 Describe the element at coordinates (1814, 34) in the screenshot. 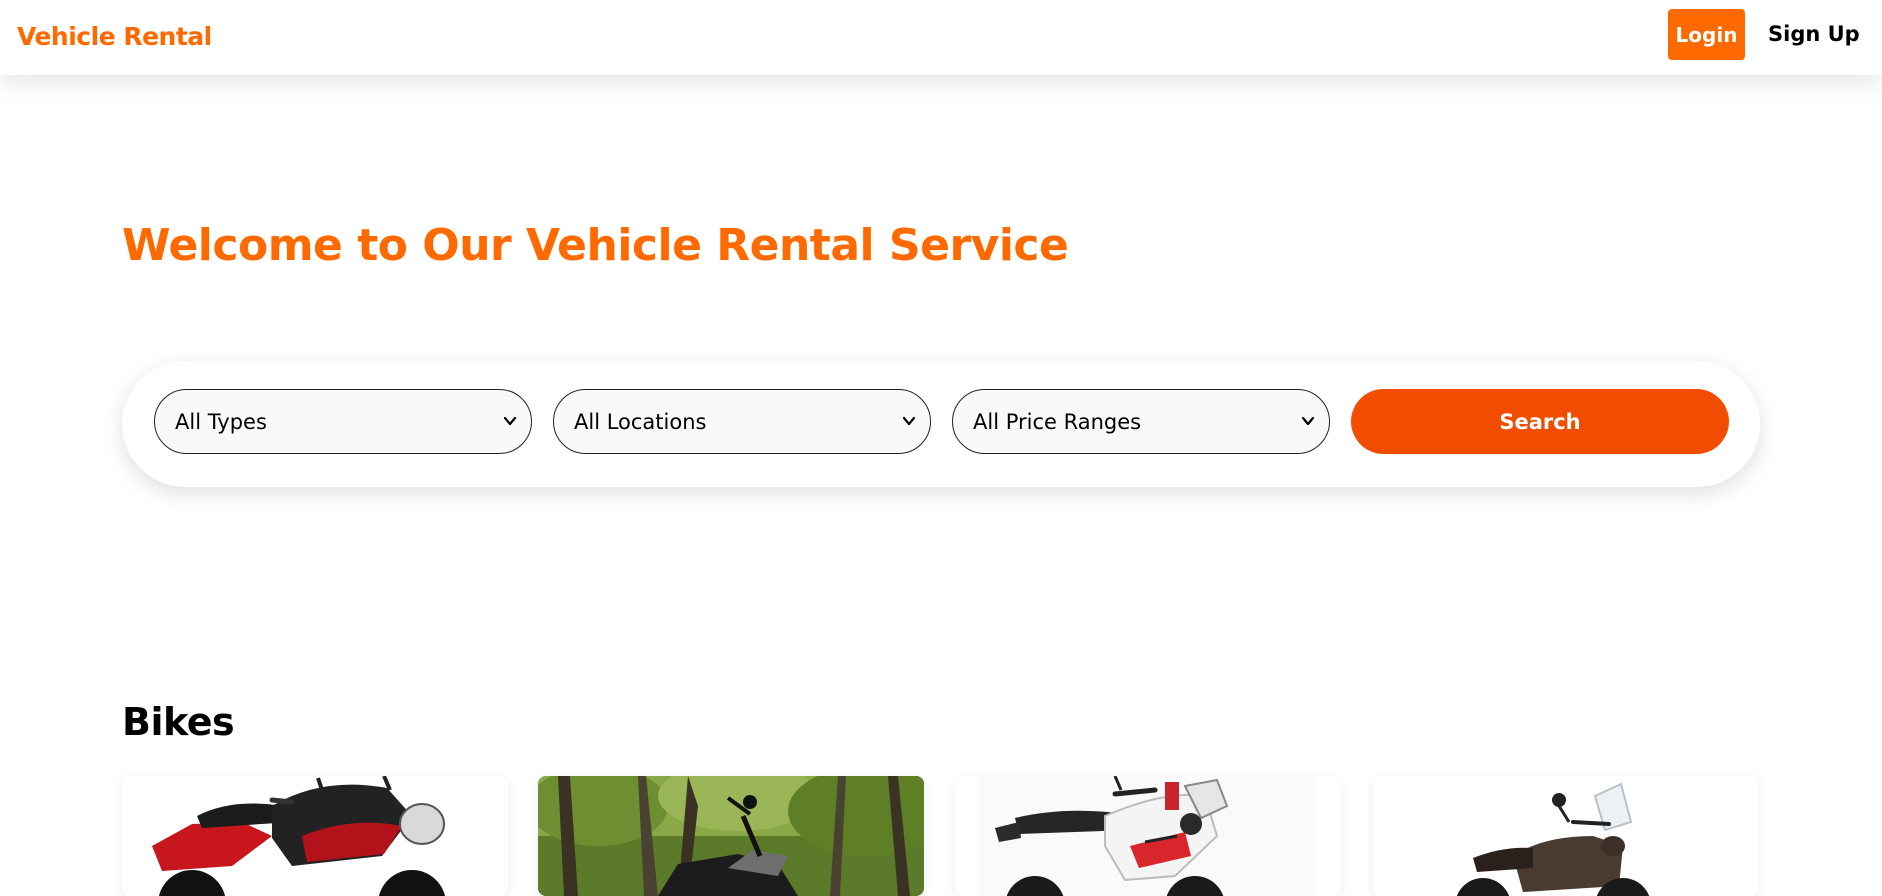

I see `signup-button: Sign Up` at that location.